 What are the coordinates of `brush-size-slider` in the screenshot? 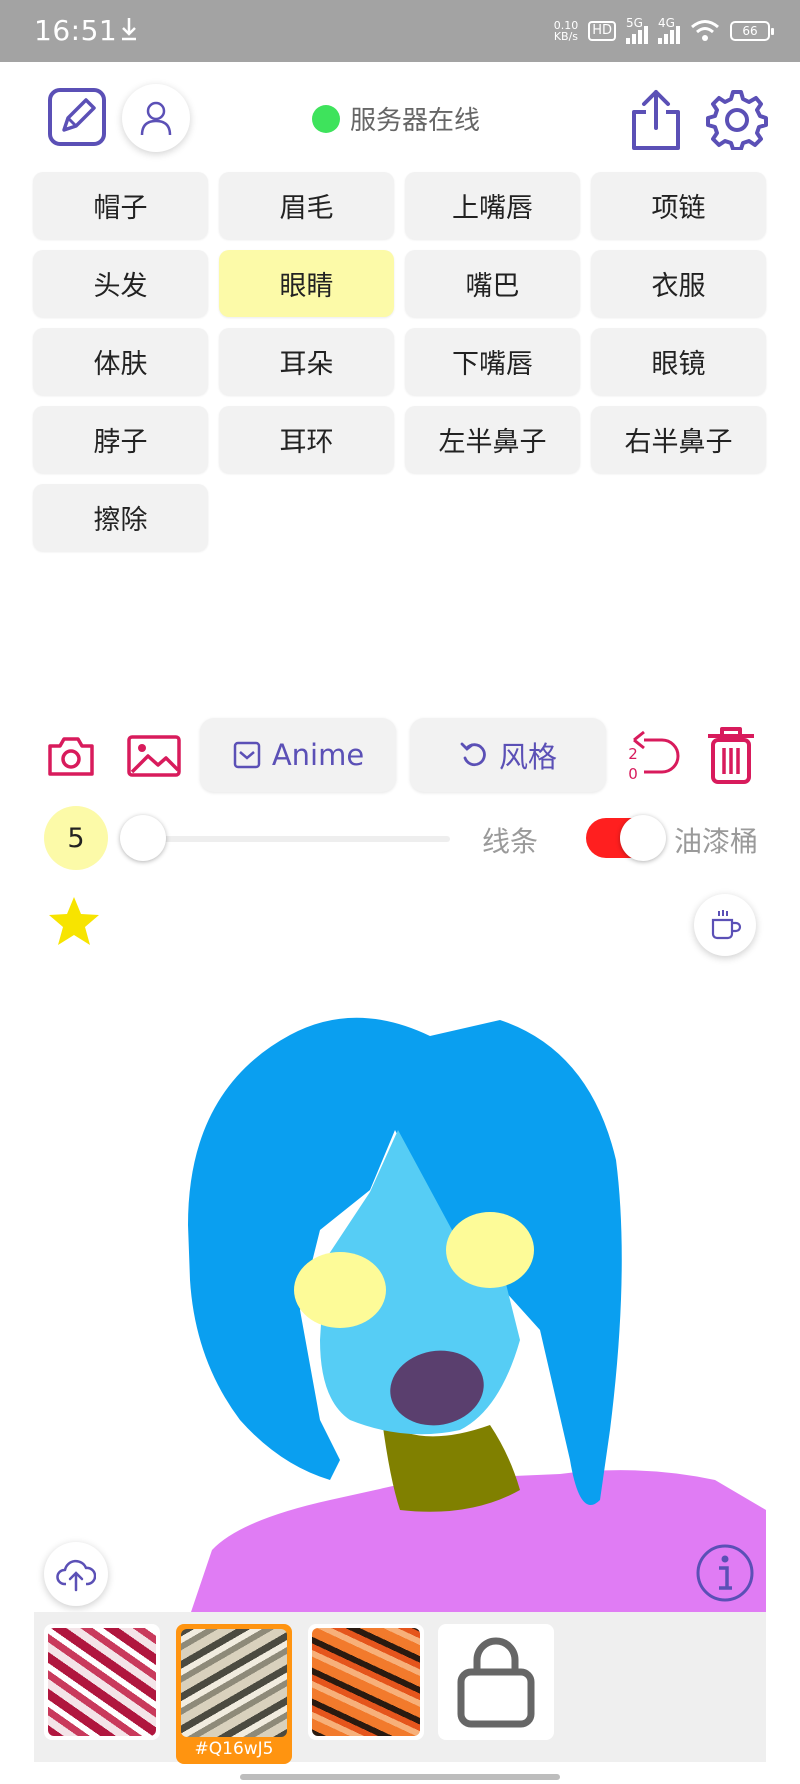 It's located at (294, 839).